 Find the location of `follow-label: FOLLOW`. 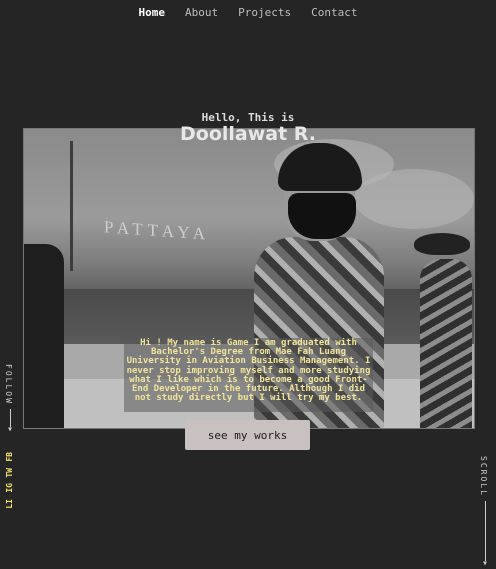

follow-label: FOLLOW is located at coordinates (8, 384).